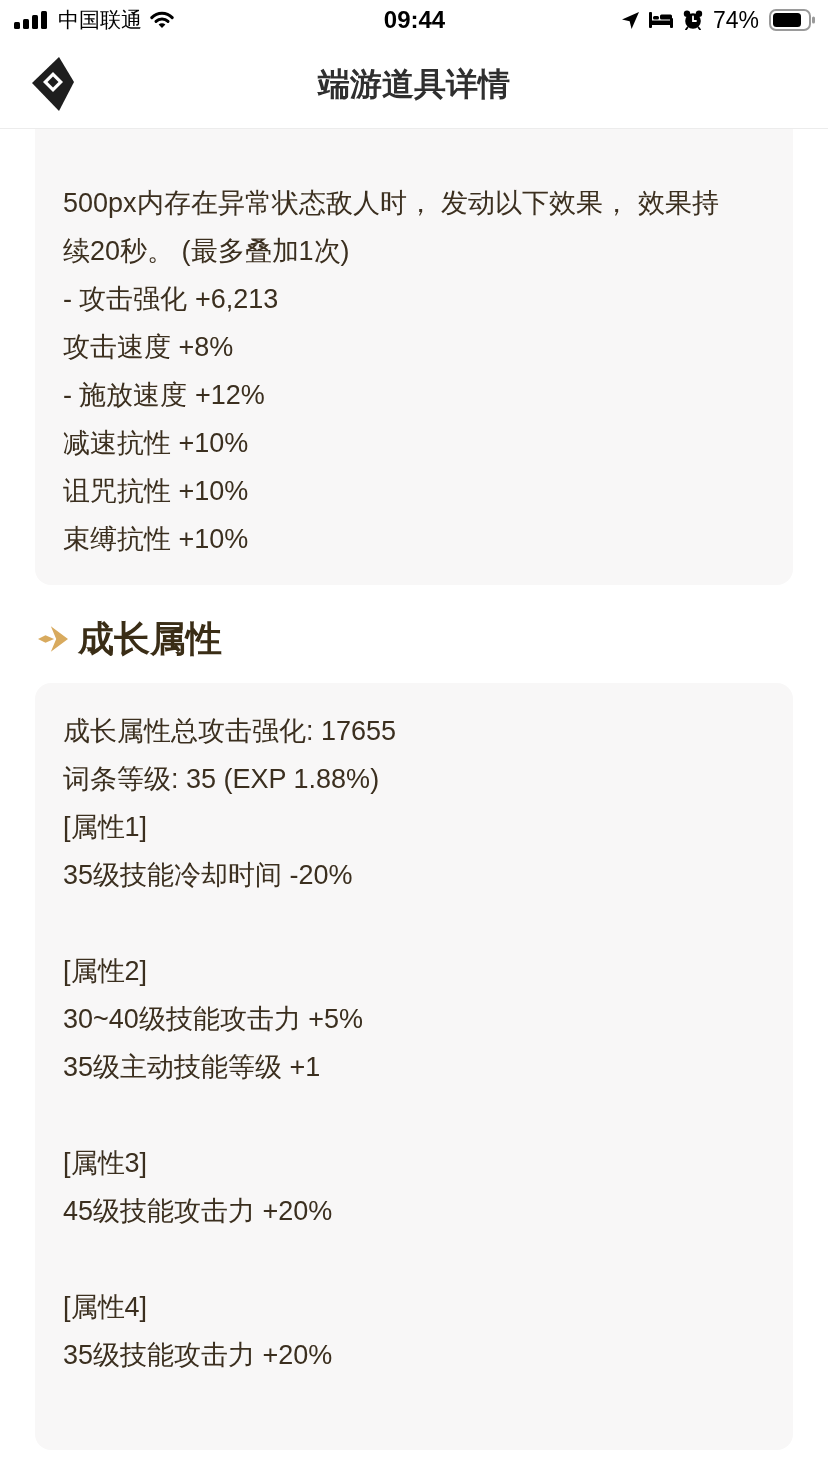  What do you see at coordinates (198, 1355) in the screenshot?
I see `attribute-effect: 35级技能攻击力 +20%` at bounding box center [198, 1355].